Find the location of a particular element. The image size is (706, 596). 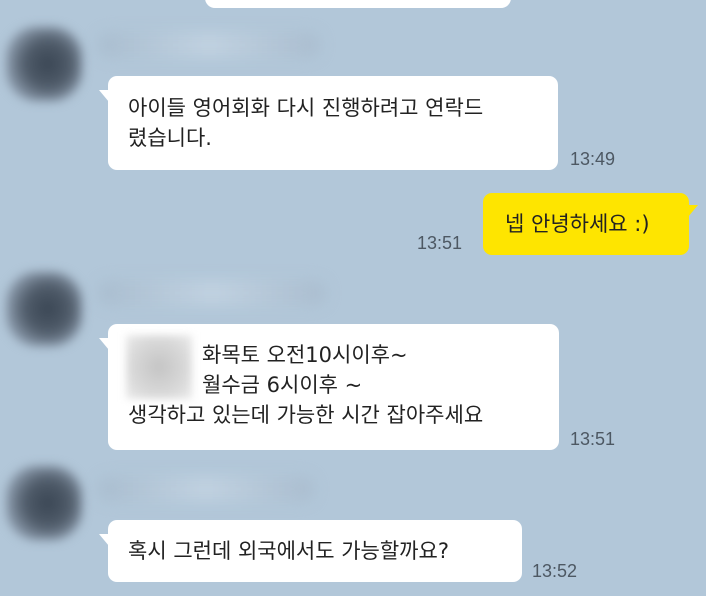

previous-message-bubble-edge is located at coordinates (358, 4).